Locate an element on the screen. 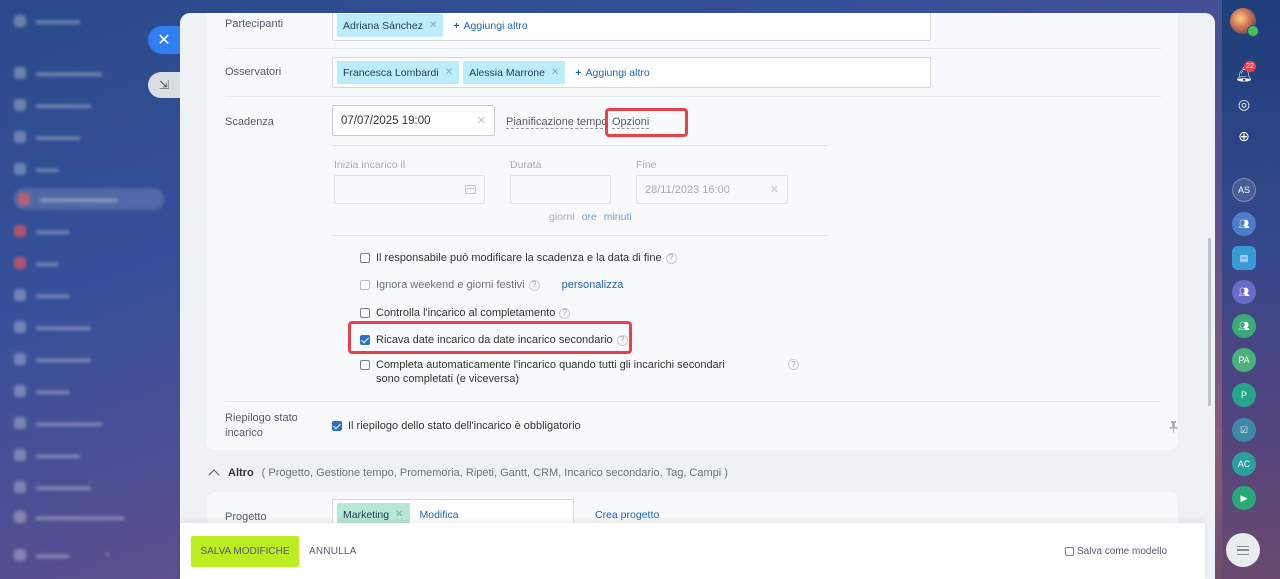 This screenshot has width=1280, height=579. observer-tag: Alessia Marrone ✕ is located at coordinates (514, 72).